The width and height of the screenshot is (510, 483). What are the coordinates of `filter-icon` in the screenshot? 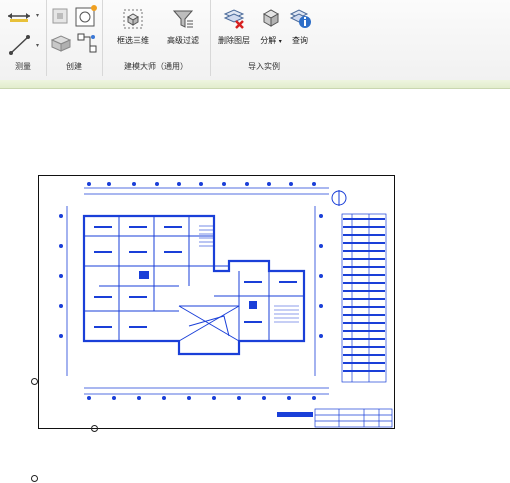 It's located at (183, 20).